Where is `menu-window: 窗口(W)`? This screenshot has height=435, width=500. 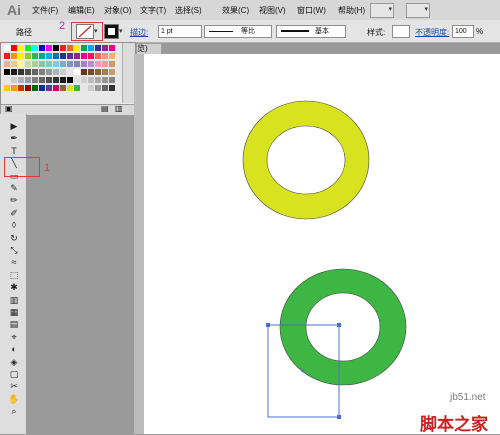
menu-window: 窗口(W) is located at coordinates (311, 10).